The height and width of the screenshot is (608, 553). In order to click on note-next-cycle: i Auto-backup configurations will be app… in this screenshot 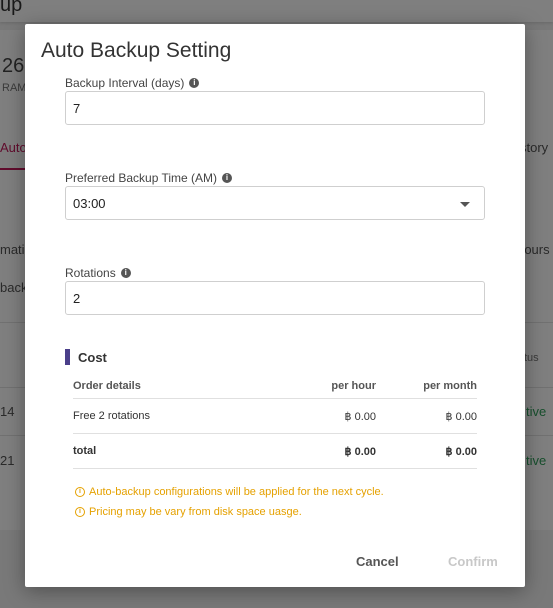, I will do `click(229, 492)`.